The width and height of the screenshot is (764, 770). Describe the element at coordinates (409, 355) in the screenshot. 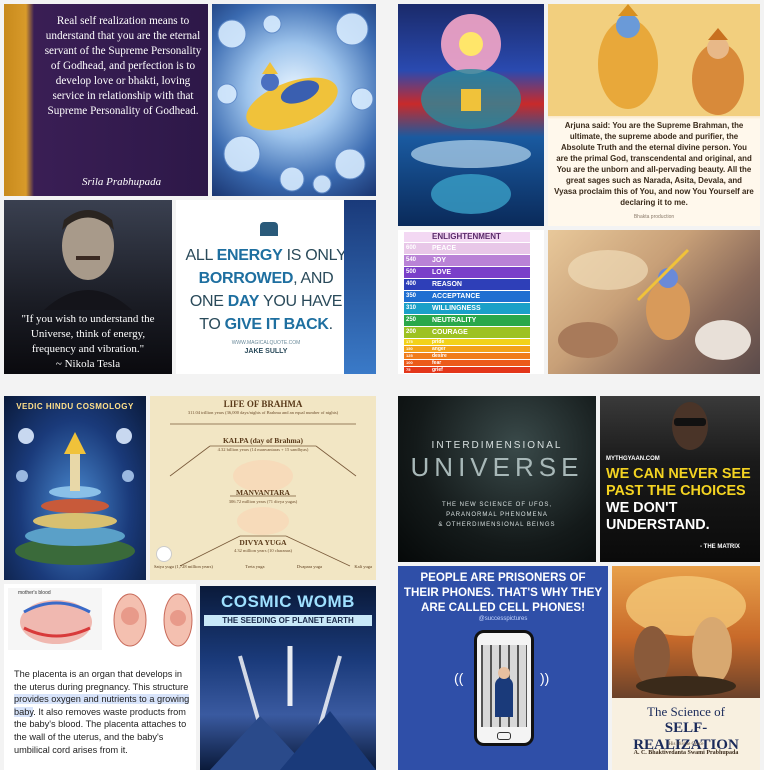

I see `scale-level-value: 125` at that location.